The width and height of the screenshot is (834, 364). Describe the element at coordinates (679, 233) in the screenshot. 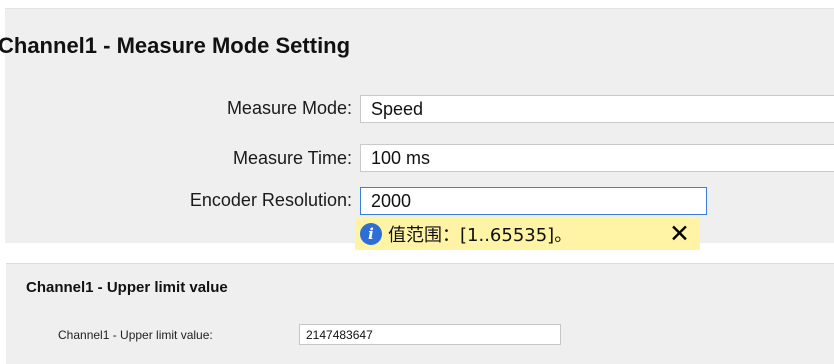

I see `close-icon: ✕` at that location.